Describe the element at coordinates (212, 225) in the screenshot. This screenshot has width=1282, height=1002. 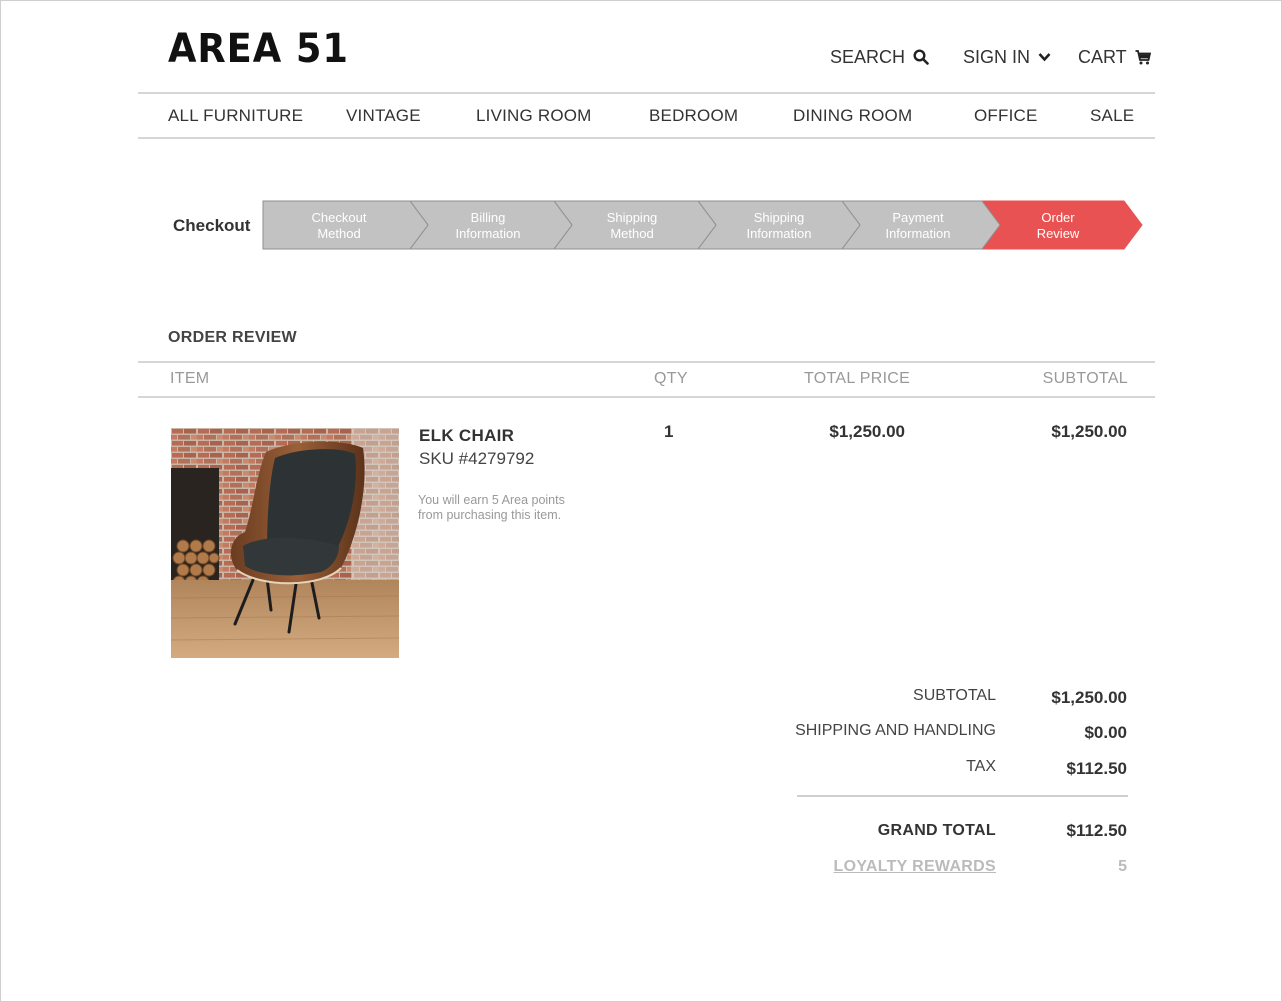
I see `checkout-progress-label: Checkout` at that location.